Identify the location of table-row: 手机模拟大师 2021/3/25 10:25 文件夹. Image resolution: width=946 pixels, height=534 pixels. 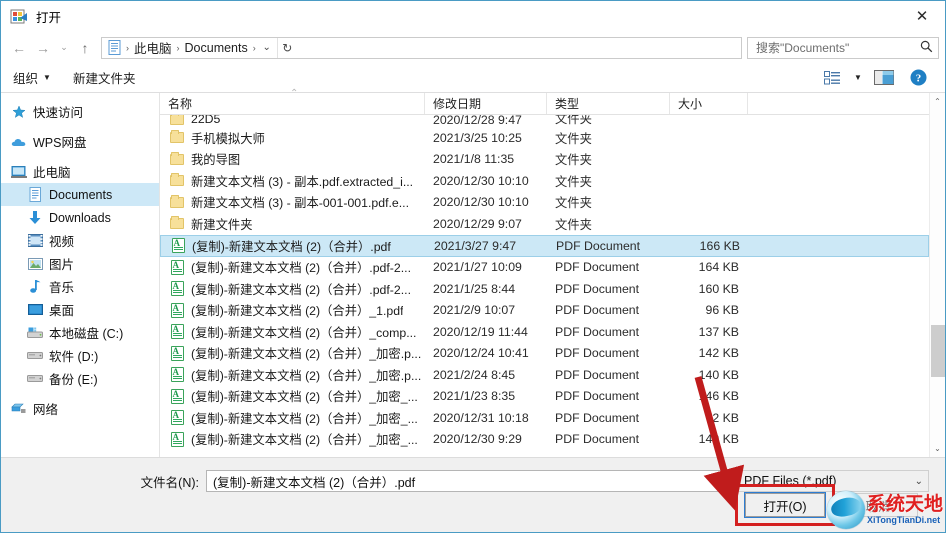
(544, 138).